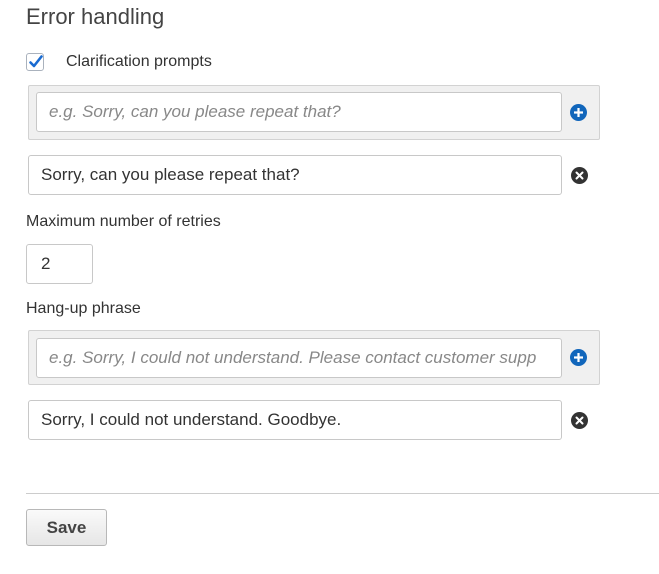 This screenshot has width=659, height=574. I want to click on hangup-phrase-label: Hang-up phrase, so click(83, 308).